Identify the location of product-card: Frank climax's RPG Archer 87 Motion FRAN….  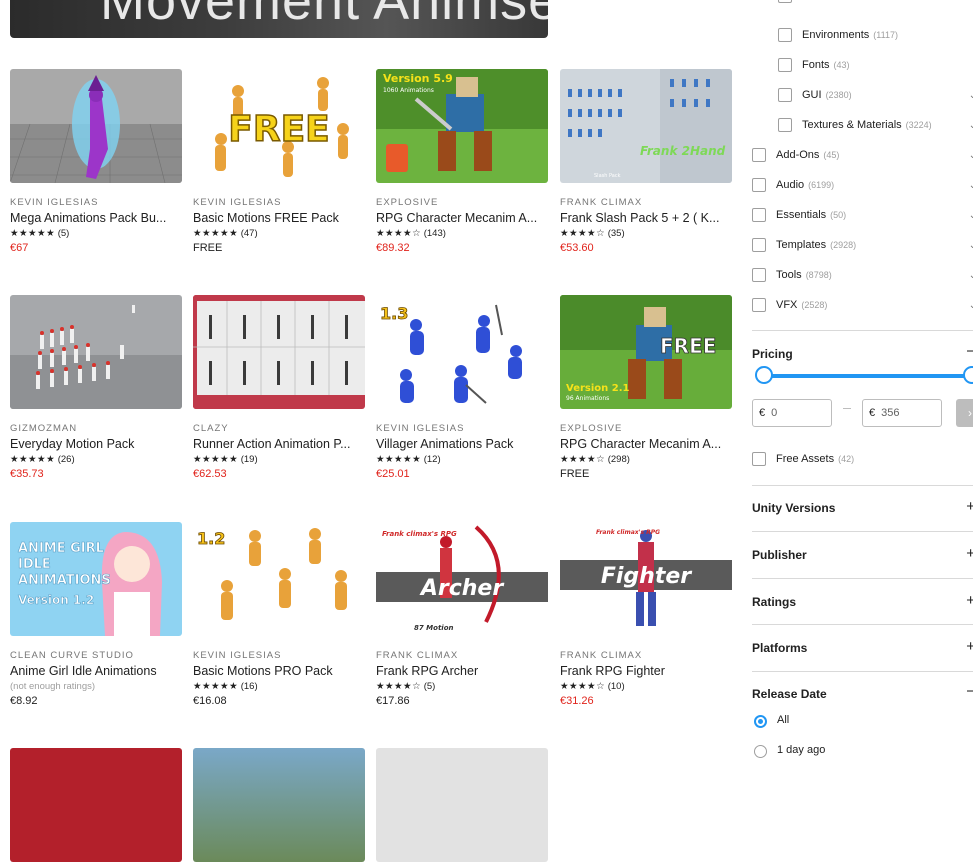
(462, 614).